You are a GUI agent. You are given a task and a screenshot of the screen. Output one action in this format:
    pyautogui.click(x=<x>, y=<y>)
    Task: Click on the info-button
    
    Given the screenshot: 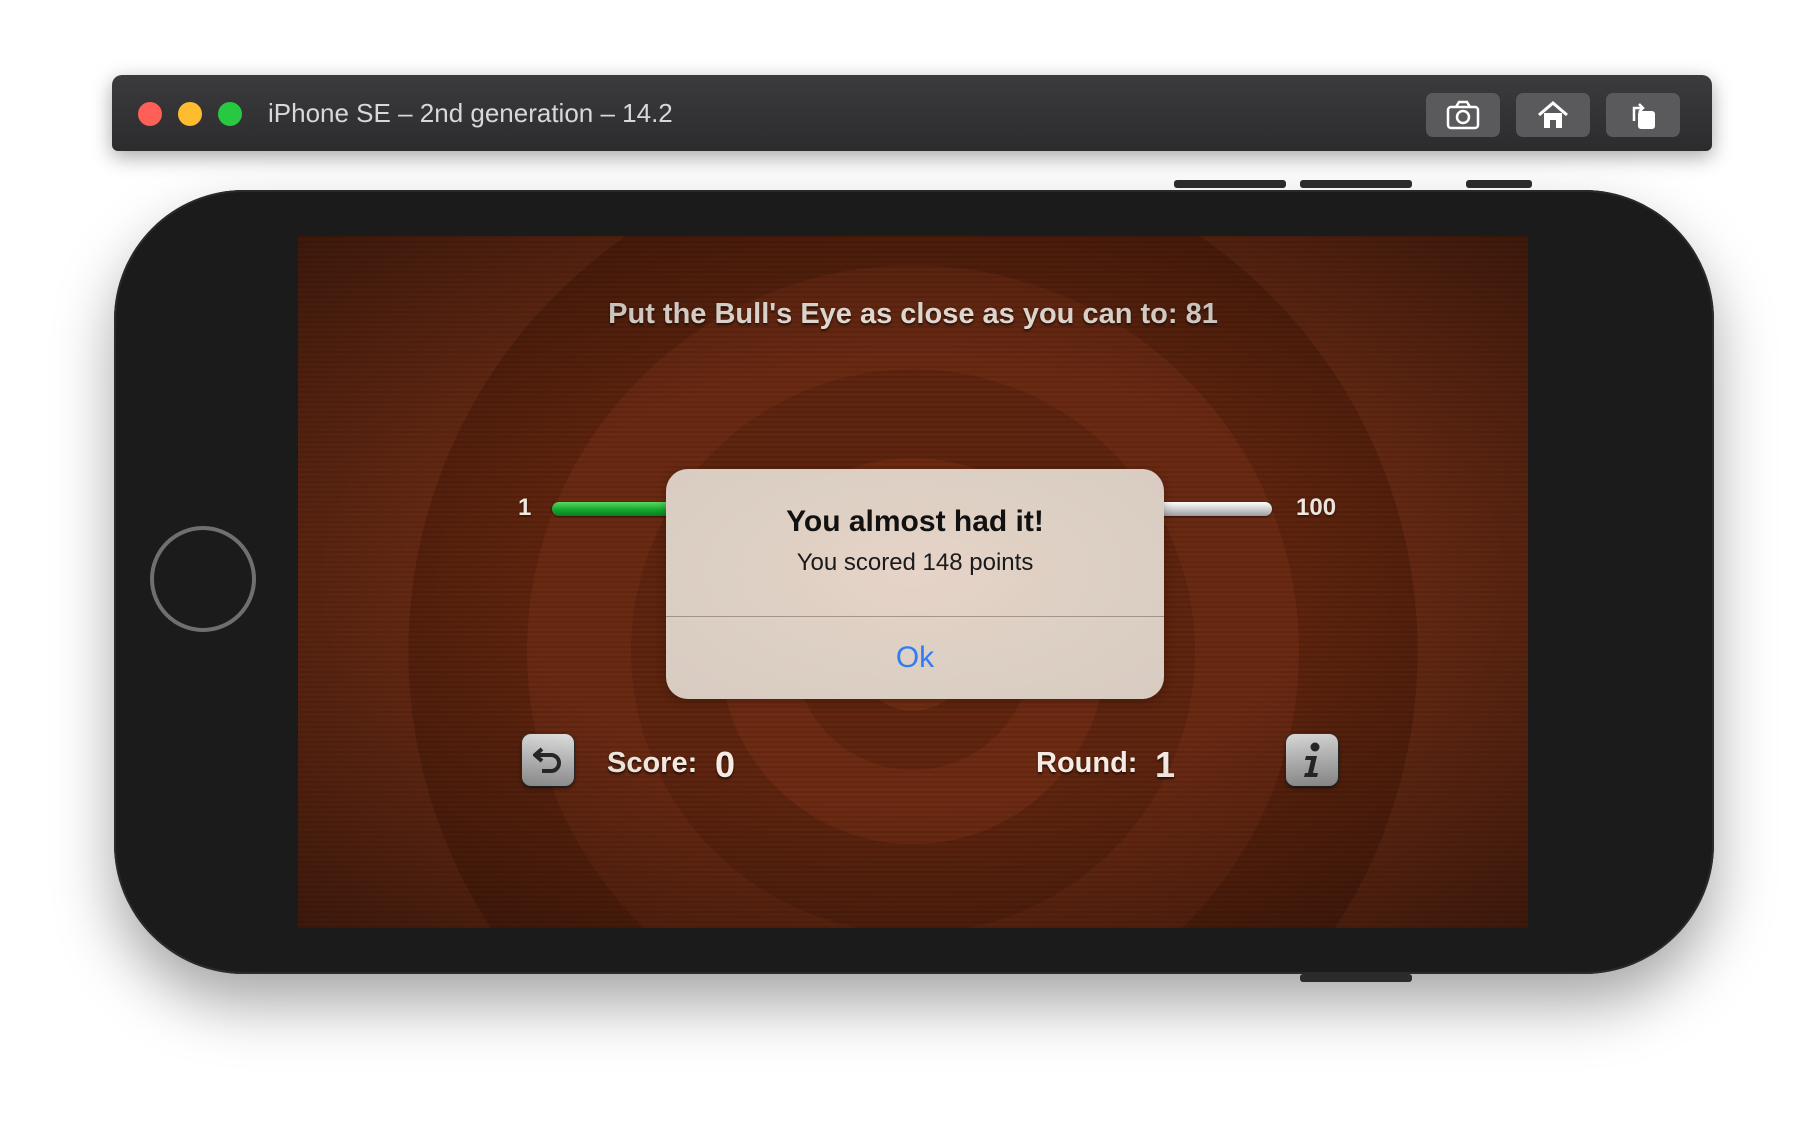 What is the action you would take?
    pyautogui.click(x=1312, y=760)
    